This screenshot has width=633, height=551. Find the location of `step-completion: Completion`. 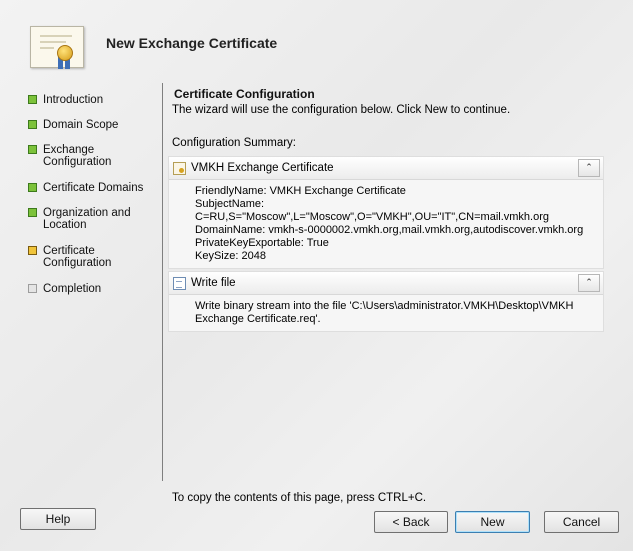

step-completion: Completion is located at coordinates (93, 289).